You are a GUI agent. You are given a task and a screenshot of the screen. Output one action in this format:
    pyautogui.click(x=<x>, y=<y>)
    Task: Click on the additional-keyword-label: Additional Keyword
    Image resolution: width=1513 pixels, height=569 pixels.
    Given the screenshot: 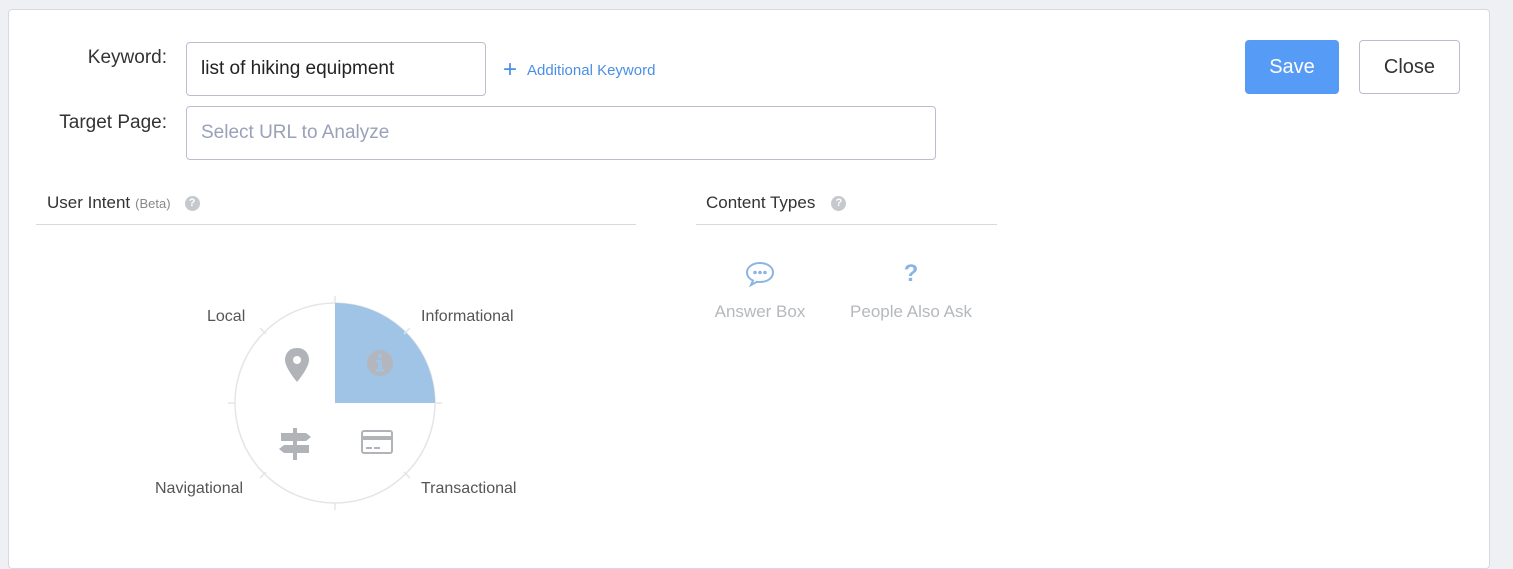 What is the action you would take?
    pyautogui.click(x=591, y=70)
    